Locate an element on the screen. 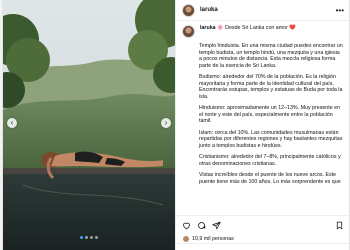 The height and width of the screenshot is (250, 350). caption-header: laruka 🌸 Desde Sri Lanka con amor ❤️ is located at coordinates (263, 31).